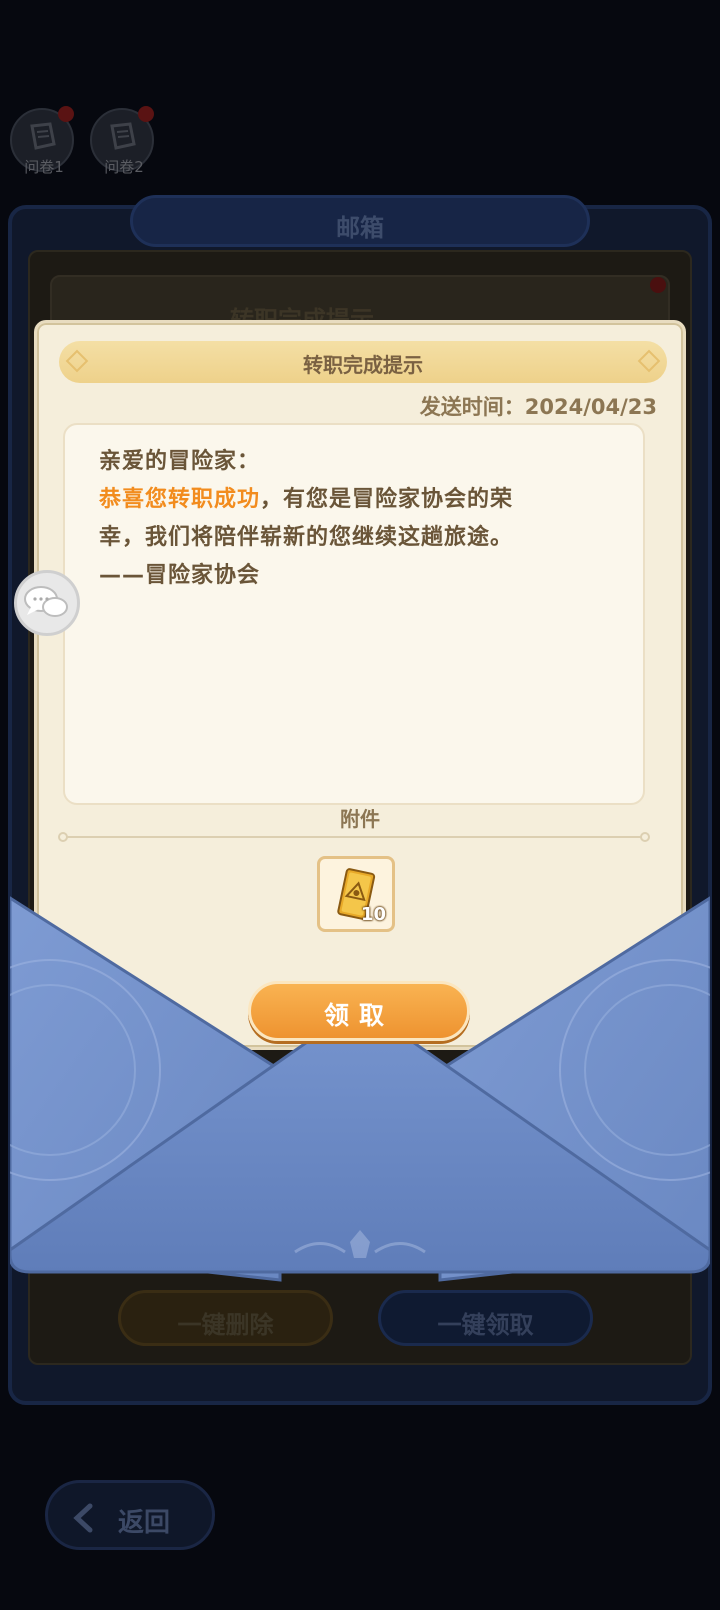 The width and height of the screenshot is (720, 1610). What do you see at coordinates (358, 1015) in the screenshot?
I see `claim-label: 领取` at bounding box center [358, 1015].